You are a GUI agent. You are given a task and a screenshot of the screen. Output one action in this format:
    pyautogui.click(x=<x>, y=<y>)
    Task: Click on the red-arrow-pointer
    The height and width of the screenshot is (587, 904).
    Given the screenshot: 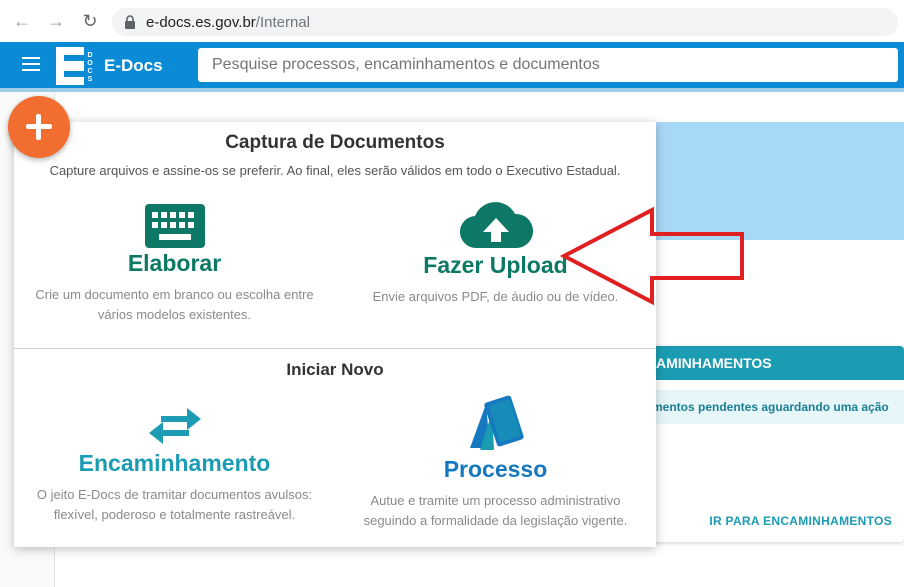 What is the action you would take?
    pyautogui.click(x=652, y=256)
    